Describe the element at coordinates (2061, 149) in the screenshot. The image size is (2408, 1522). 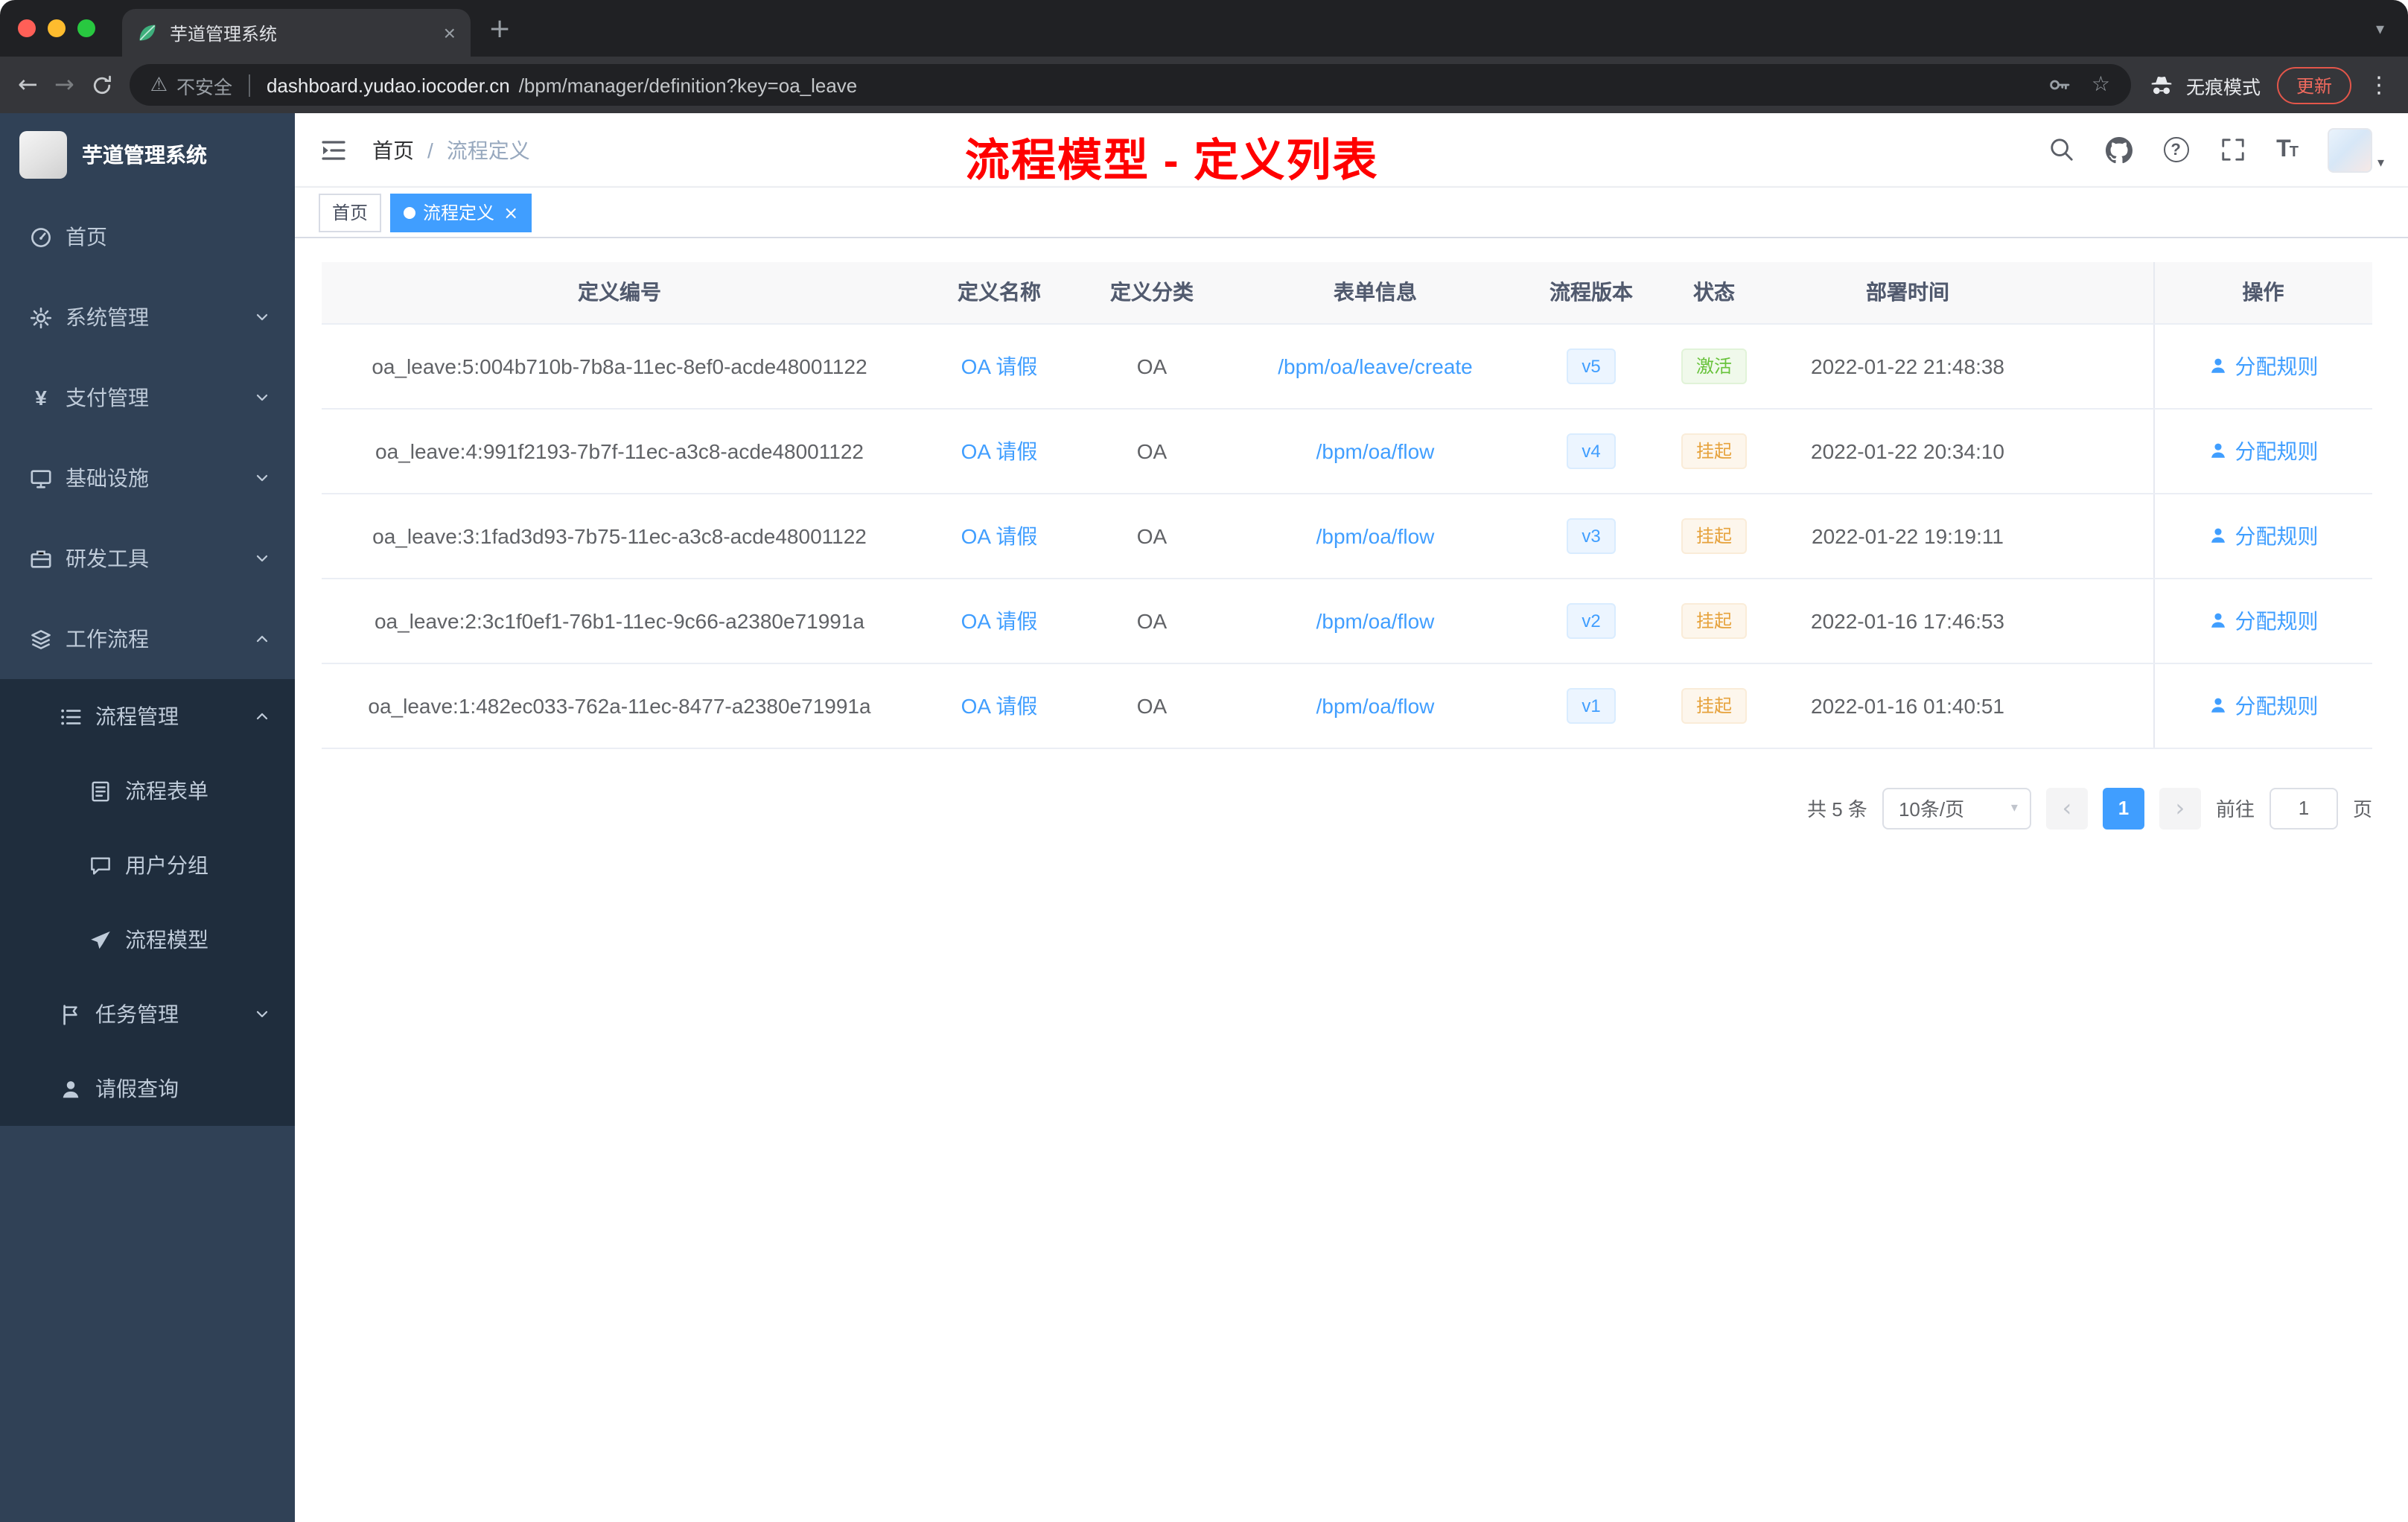
I see `search-icon` at that location.